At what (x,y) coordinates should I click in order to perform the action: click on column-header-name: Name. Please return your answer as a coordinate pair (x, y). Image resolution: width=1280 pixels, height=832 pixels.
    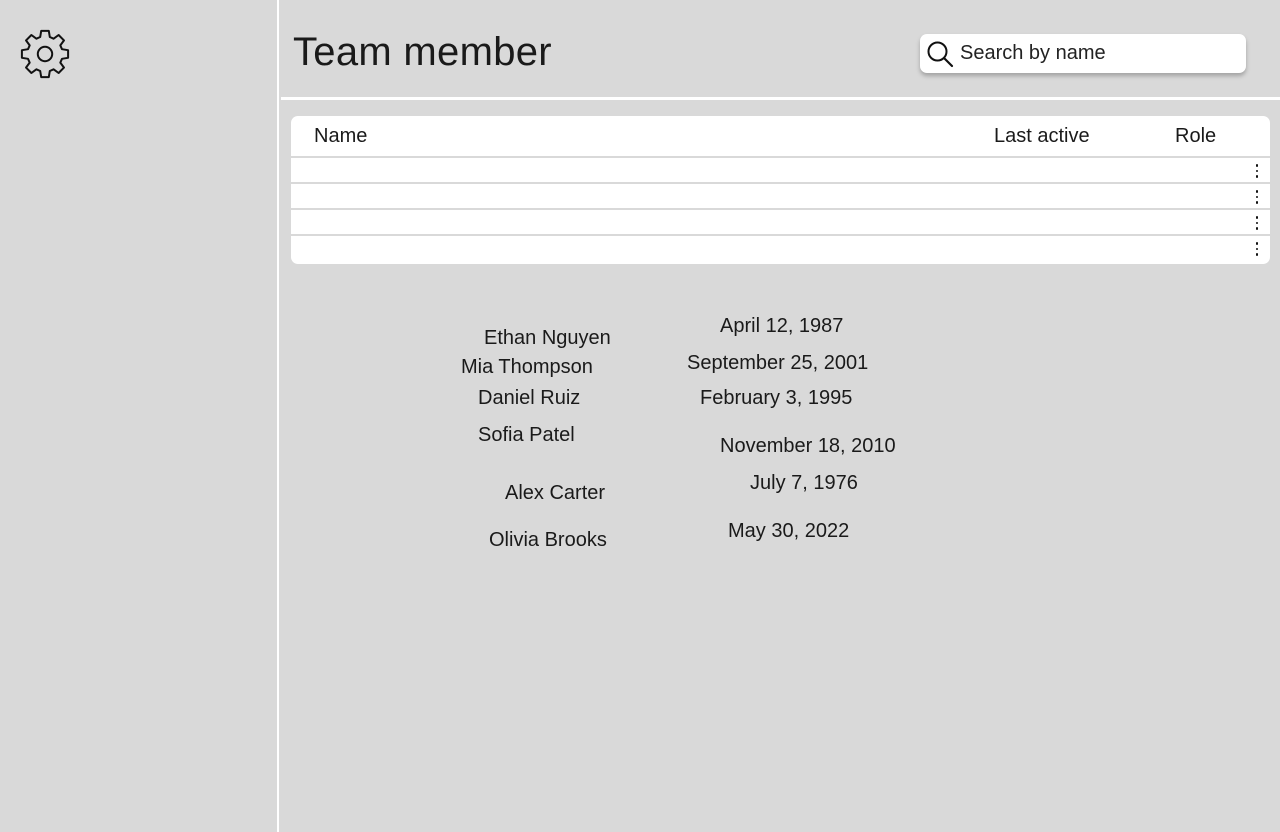
    Looking at the image, I should click on (340, 136).